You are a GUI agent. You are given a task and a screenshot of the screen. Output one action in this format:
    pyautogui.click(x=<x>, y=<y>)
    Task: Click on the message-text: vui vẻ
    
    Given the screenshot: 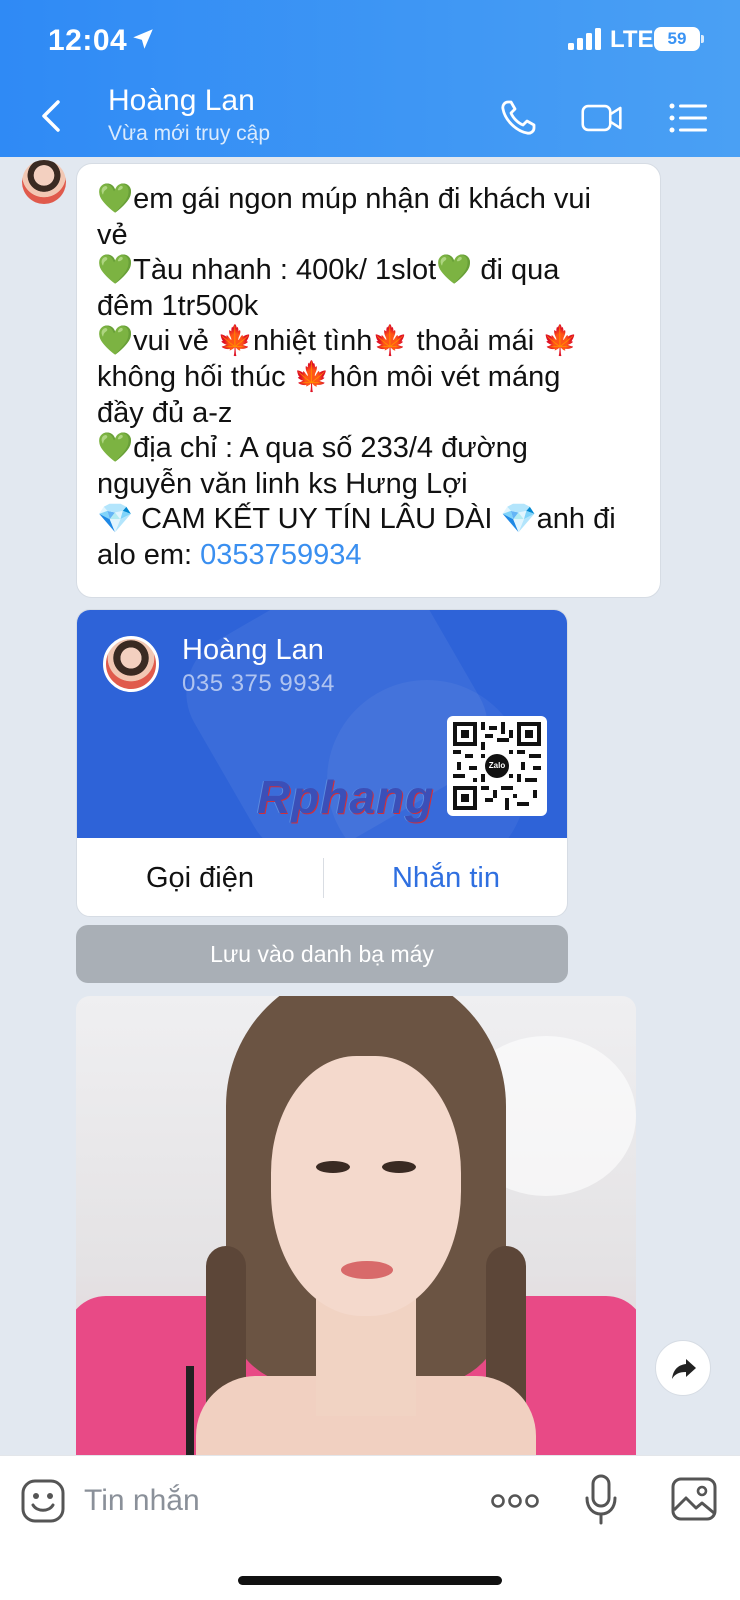 What is the action you would take?
    pyautogui.click(x=175, y=341)
    